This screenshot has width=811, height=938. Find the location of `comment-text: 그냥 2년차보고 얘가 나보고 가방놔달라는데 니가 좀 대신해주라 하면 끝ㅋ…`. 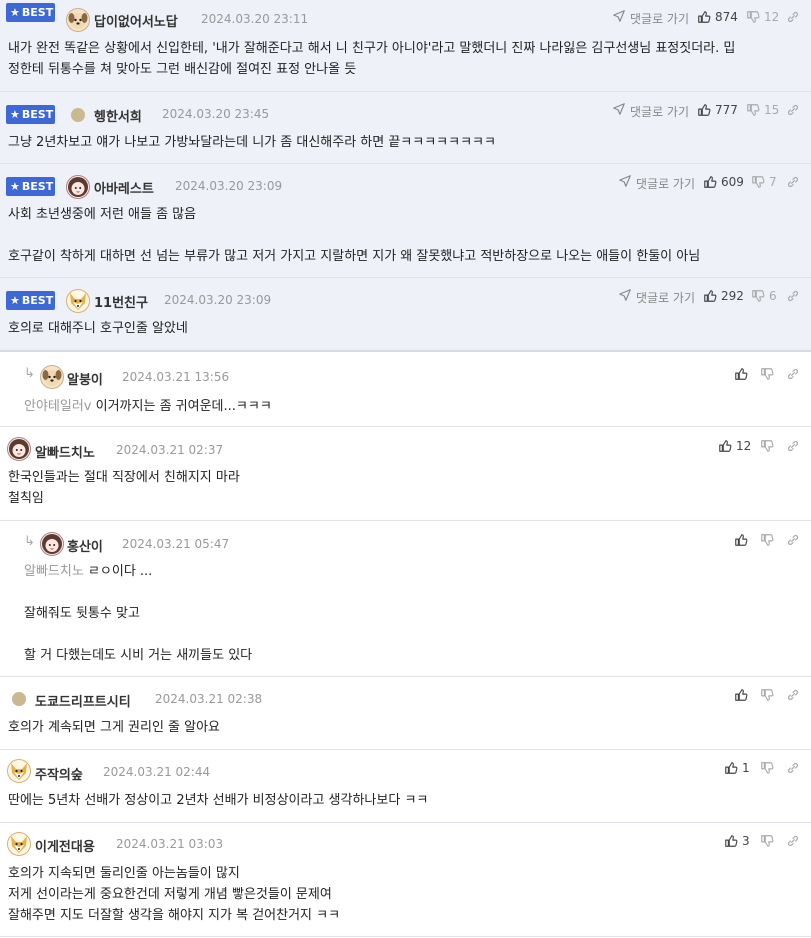

comment-text: 그냥 2년차보고 얘가 나보고 가방놔달라는데 니가 좀 대신해주라 하면 끝ㅋ… is located at coordinates (252, 142).